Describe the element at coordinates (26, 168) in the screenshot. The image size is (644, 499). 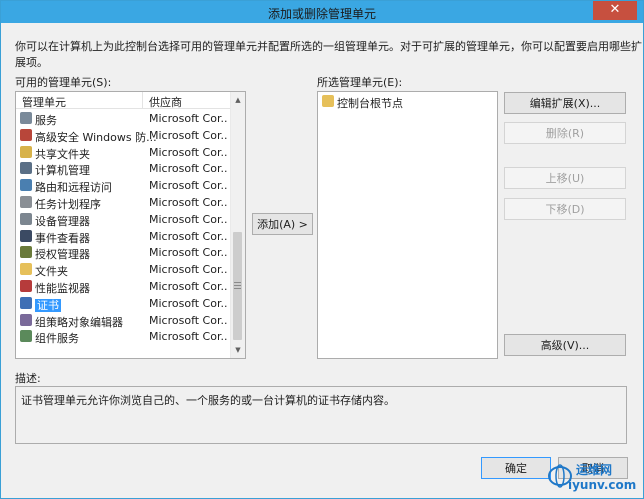
I see `computer-management-icon` at that location.